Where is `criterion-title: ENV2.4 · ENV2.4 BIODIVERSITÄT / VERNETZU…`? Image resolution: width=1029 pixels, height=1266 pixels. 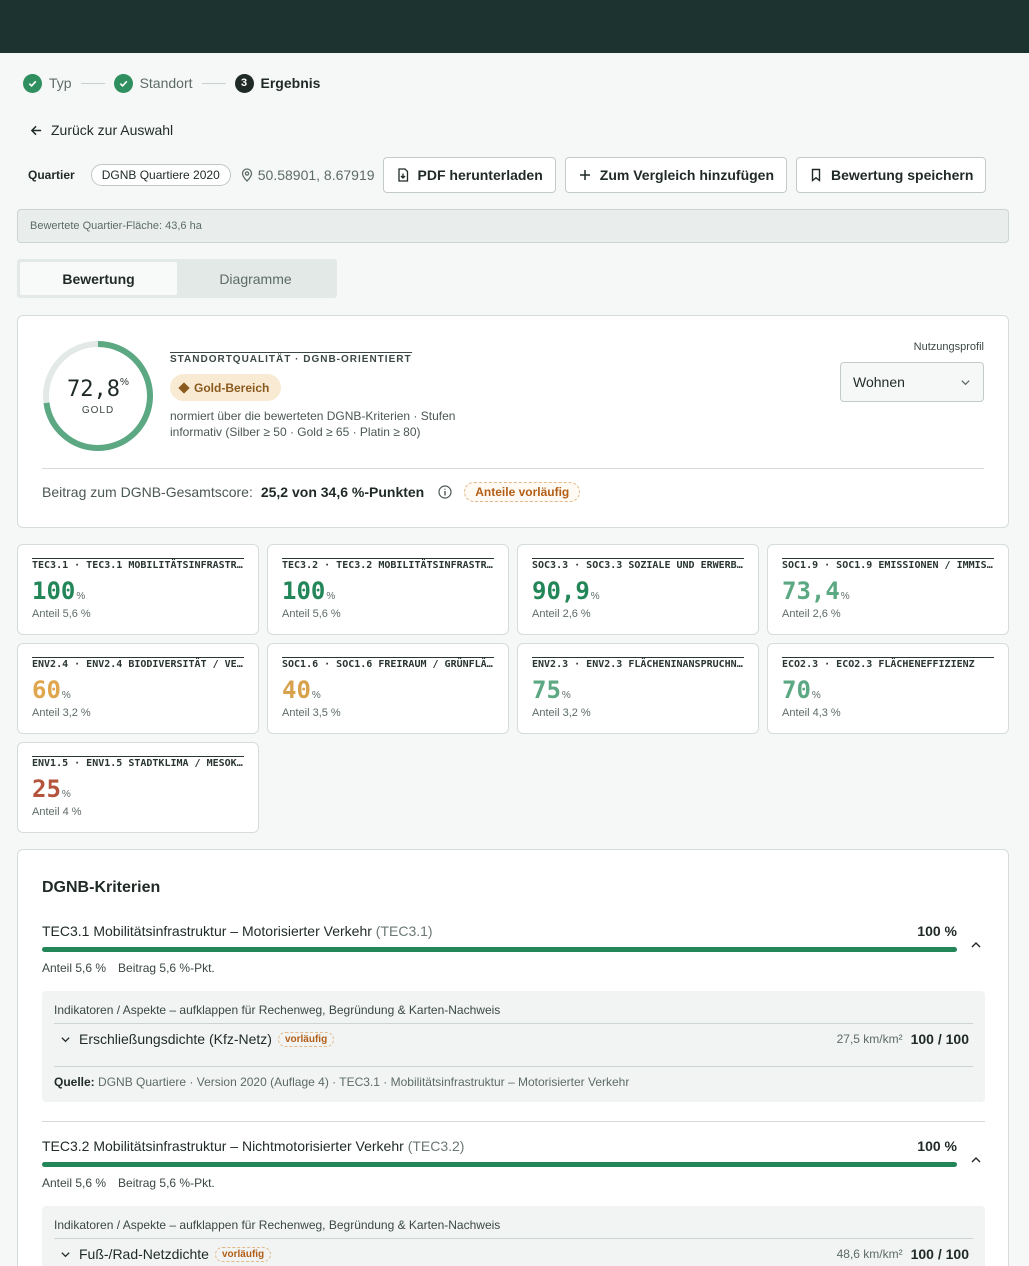 criterion-title: ENV2.4 · ENV2.4 BIODIVERSITÄT / VERNETZU… is located at coordinates (138, 663).